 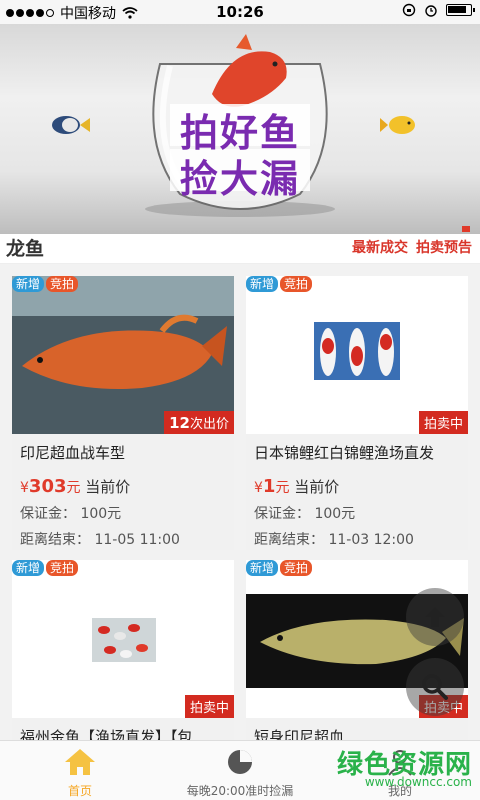 What do you see at coordinates (240, 791) in the screenshot?
I see `nav-label-nightly: 每晚20:00准时捡漏` at bounding box center [240, 791].